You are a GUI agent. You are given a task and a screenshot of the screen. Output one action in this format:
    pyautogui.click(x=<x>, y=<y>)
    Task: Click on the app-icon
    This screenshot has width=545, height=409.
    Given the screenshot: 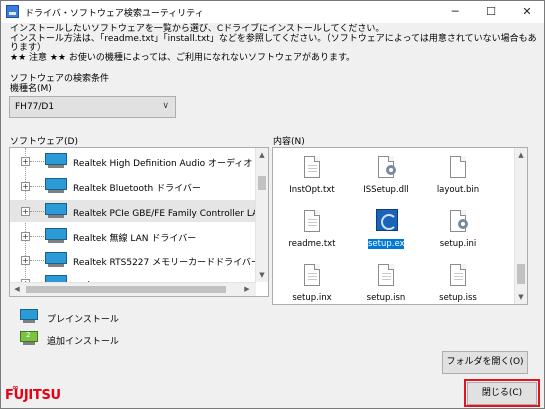 What is the action you would take?
    pyautogui.click(x=12, y=11)
    